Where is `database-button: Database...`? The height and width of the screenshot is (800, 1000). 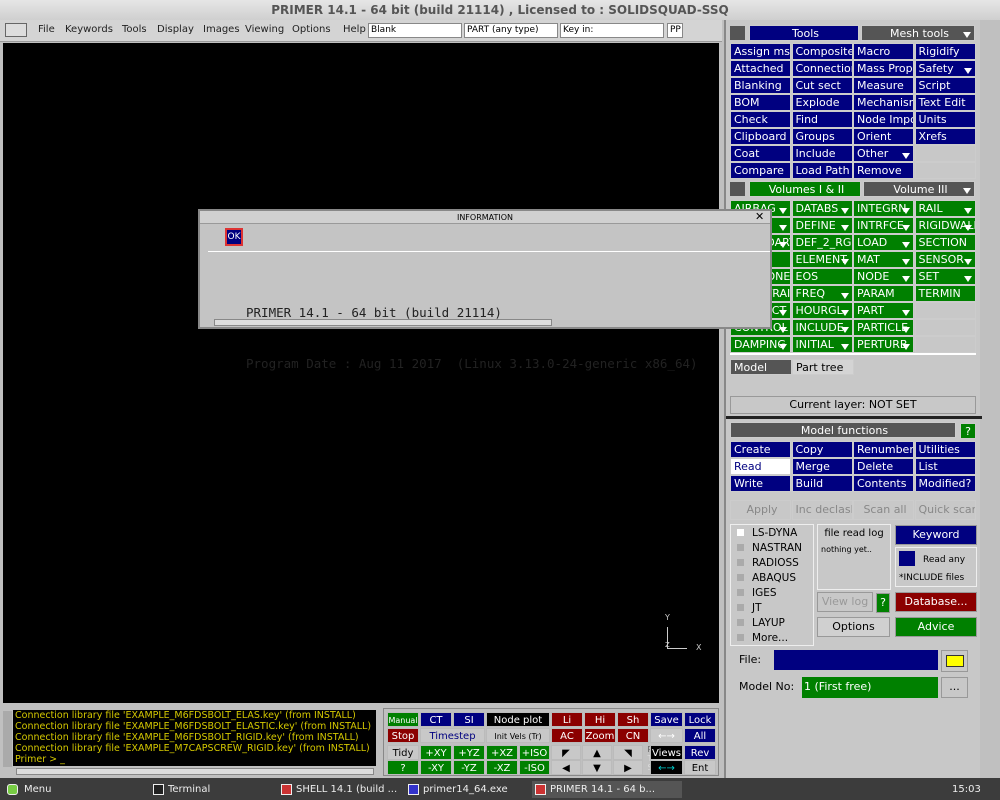 database-button: Database... is located at coordinates (936, 602).